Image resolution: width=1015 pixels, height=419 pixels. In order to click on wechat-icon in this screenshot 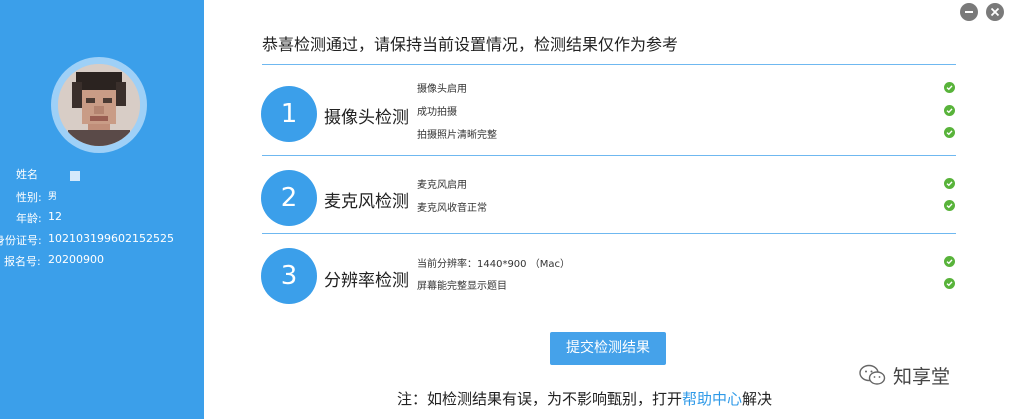, I will do `click(872, 374)`.